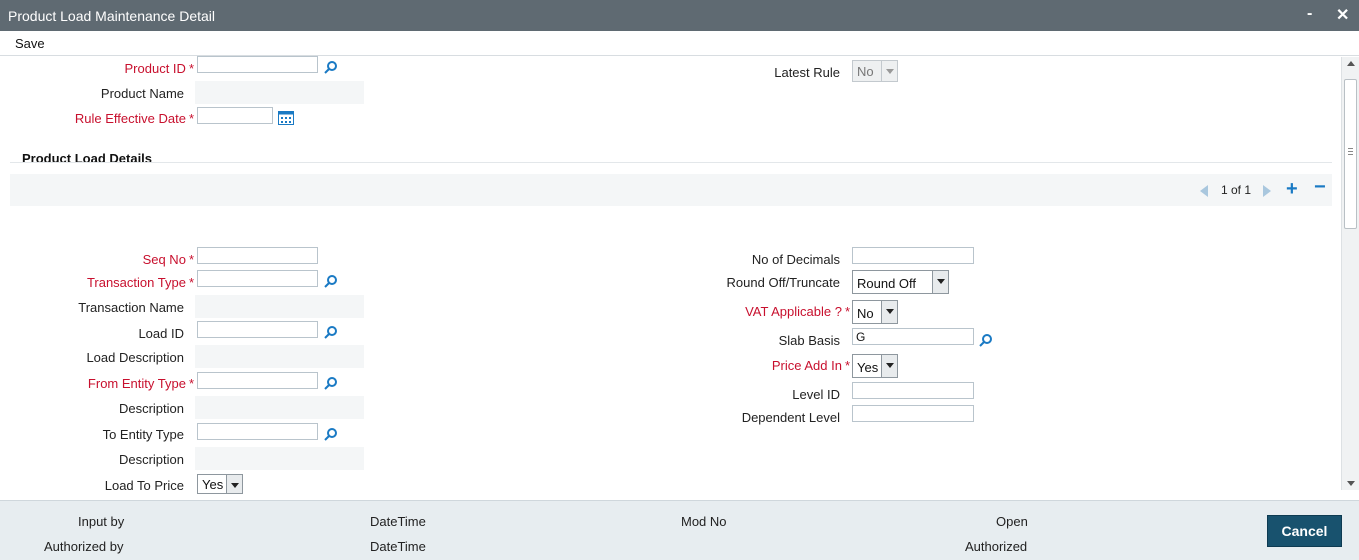 The image size is (1359, 560). I want to click on window-titlebar: Product Load Maintenance Detail - ✕, so click(679, 15).